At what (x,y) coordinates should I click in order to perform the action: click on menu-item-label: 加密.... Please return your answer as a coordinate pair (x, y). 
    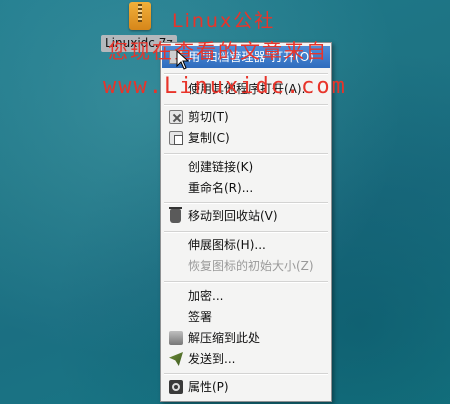
    Looking at the image, I should click on (206, 296).